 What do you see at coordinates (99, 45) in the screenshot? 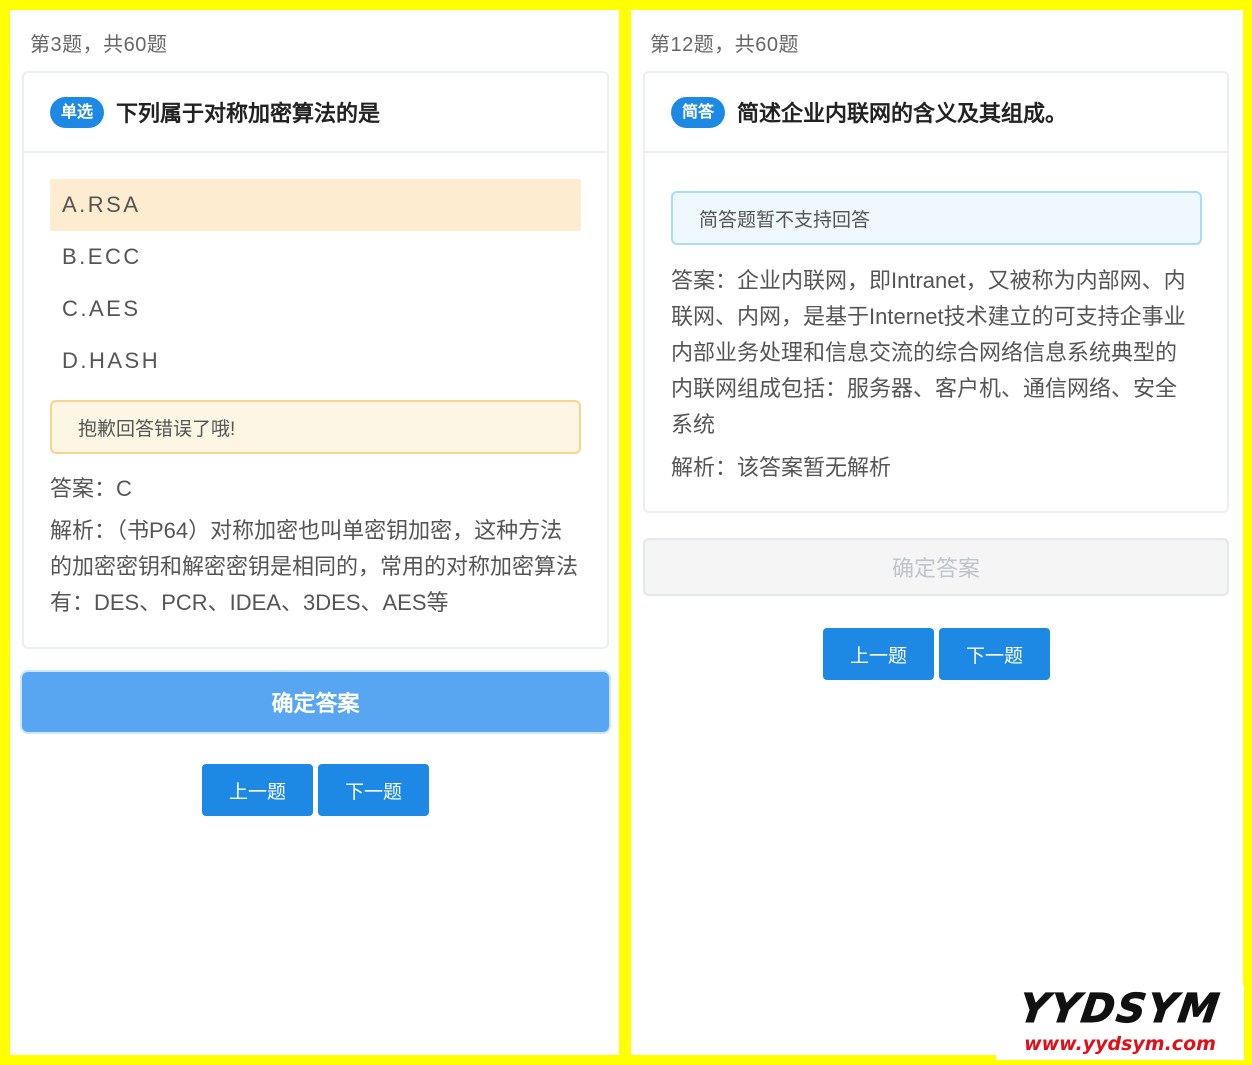
I see `question-counter: 第3题，共60题` at bounding box center [99, 45].